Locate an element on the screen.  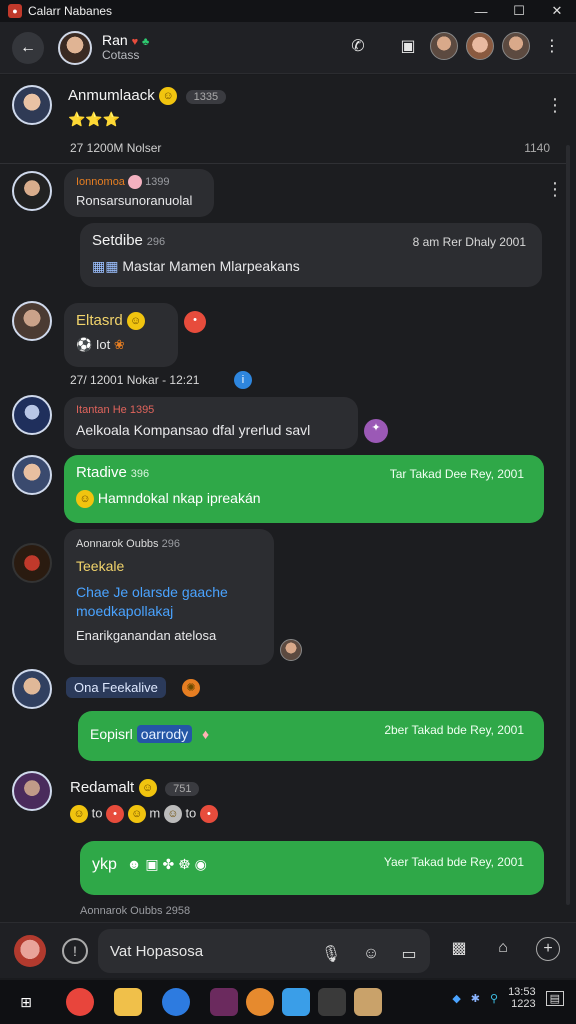
folder-icon is located at coordinates (128, 1002).